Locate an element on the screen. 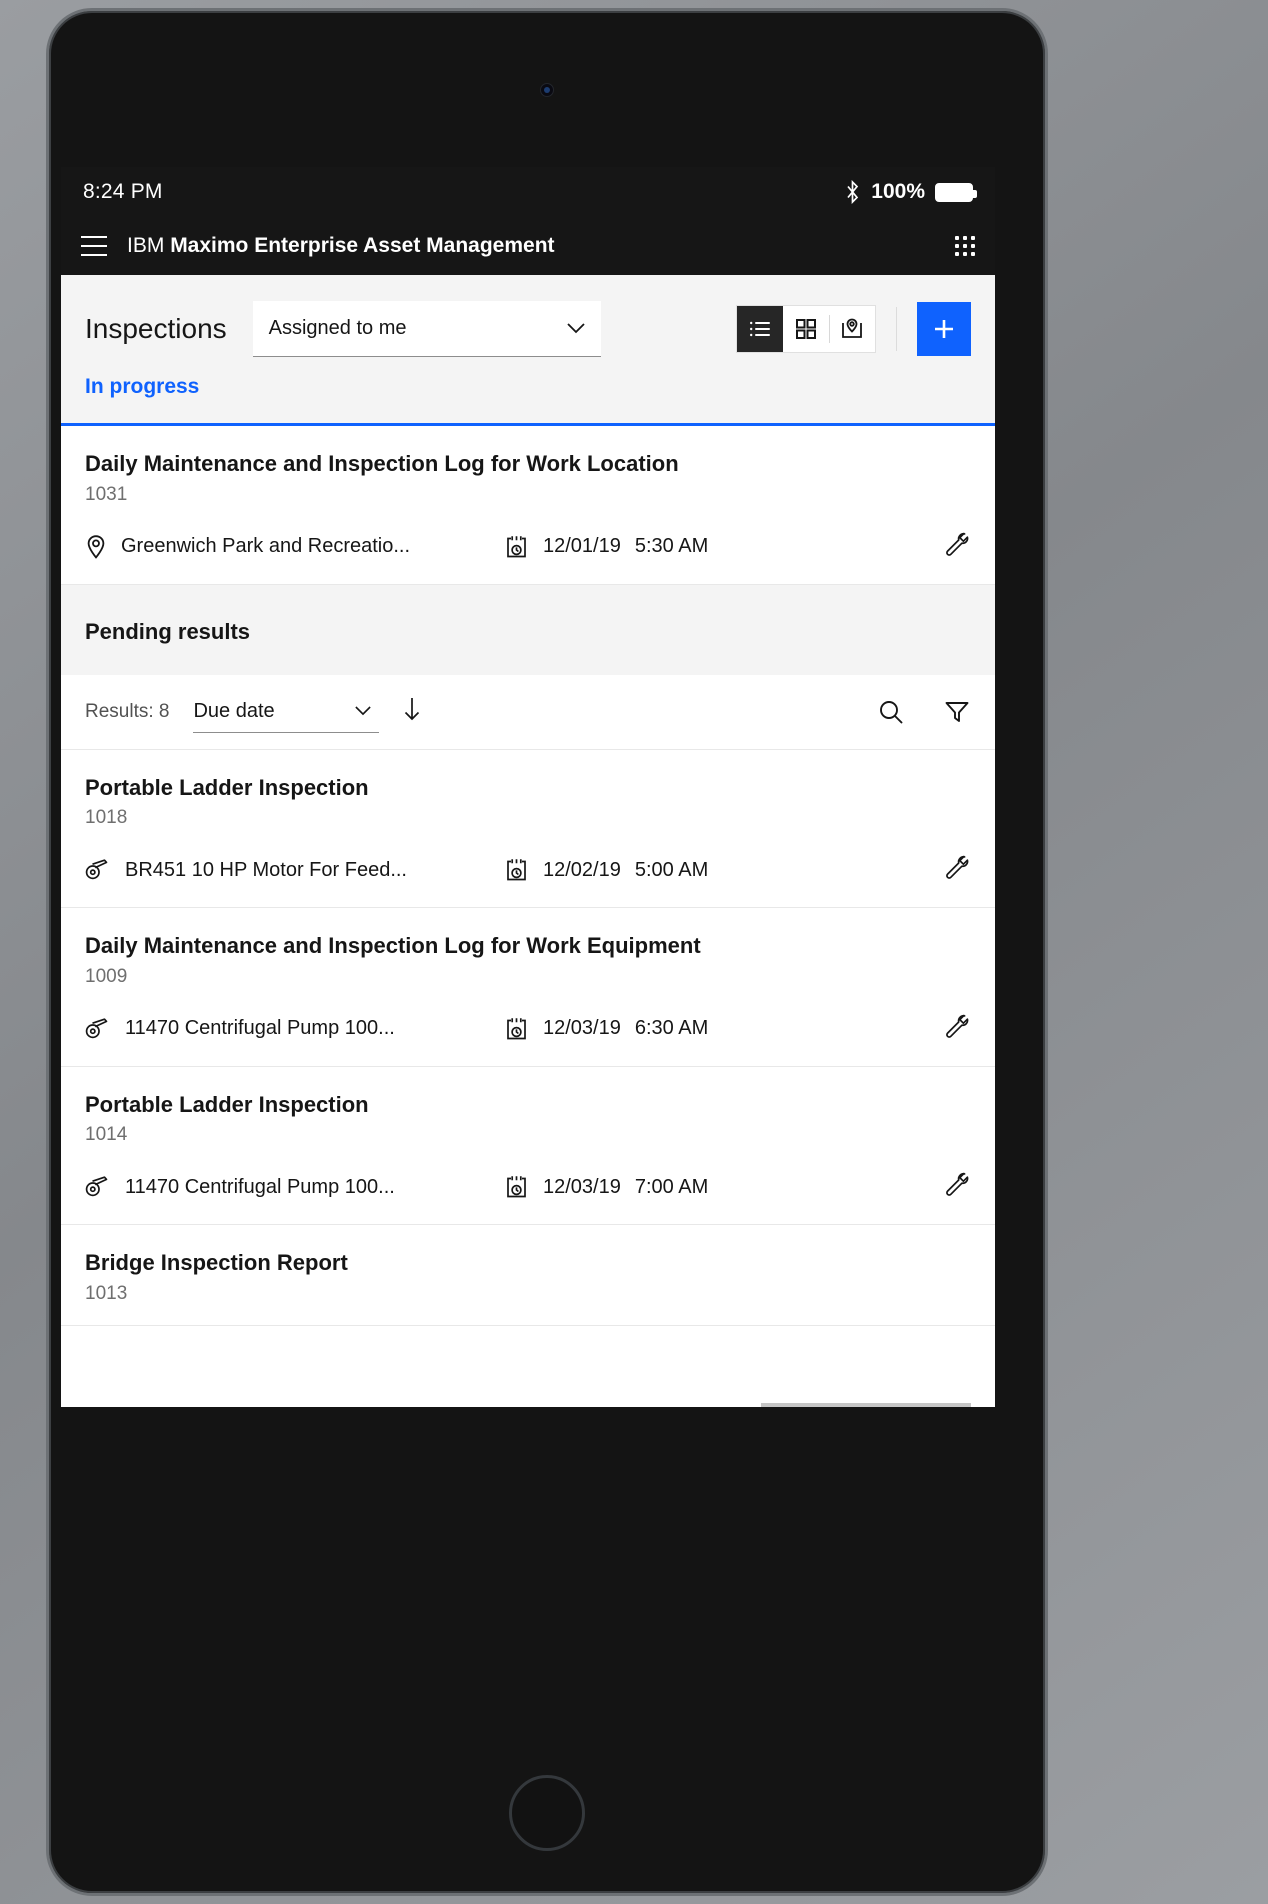 Image resolution: width=1268 pixels, height=1904 pixels. status-bar: 8:24 PM 100% is located at coordinates (528, 192).